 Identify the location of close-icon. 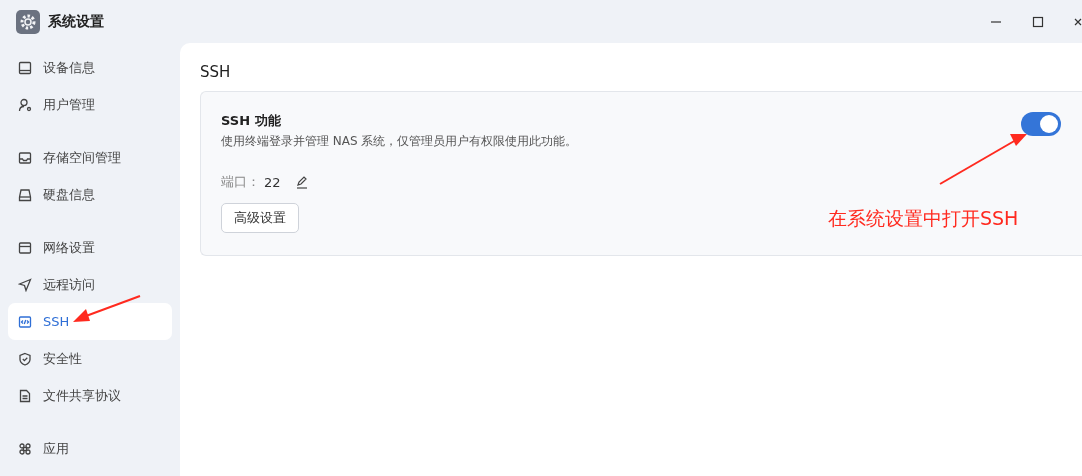
(1078, 21).